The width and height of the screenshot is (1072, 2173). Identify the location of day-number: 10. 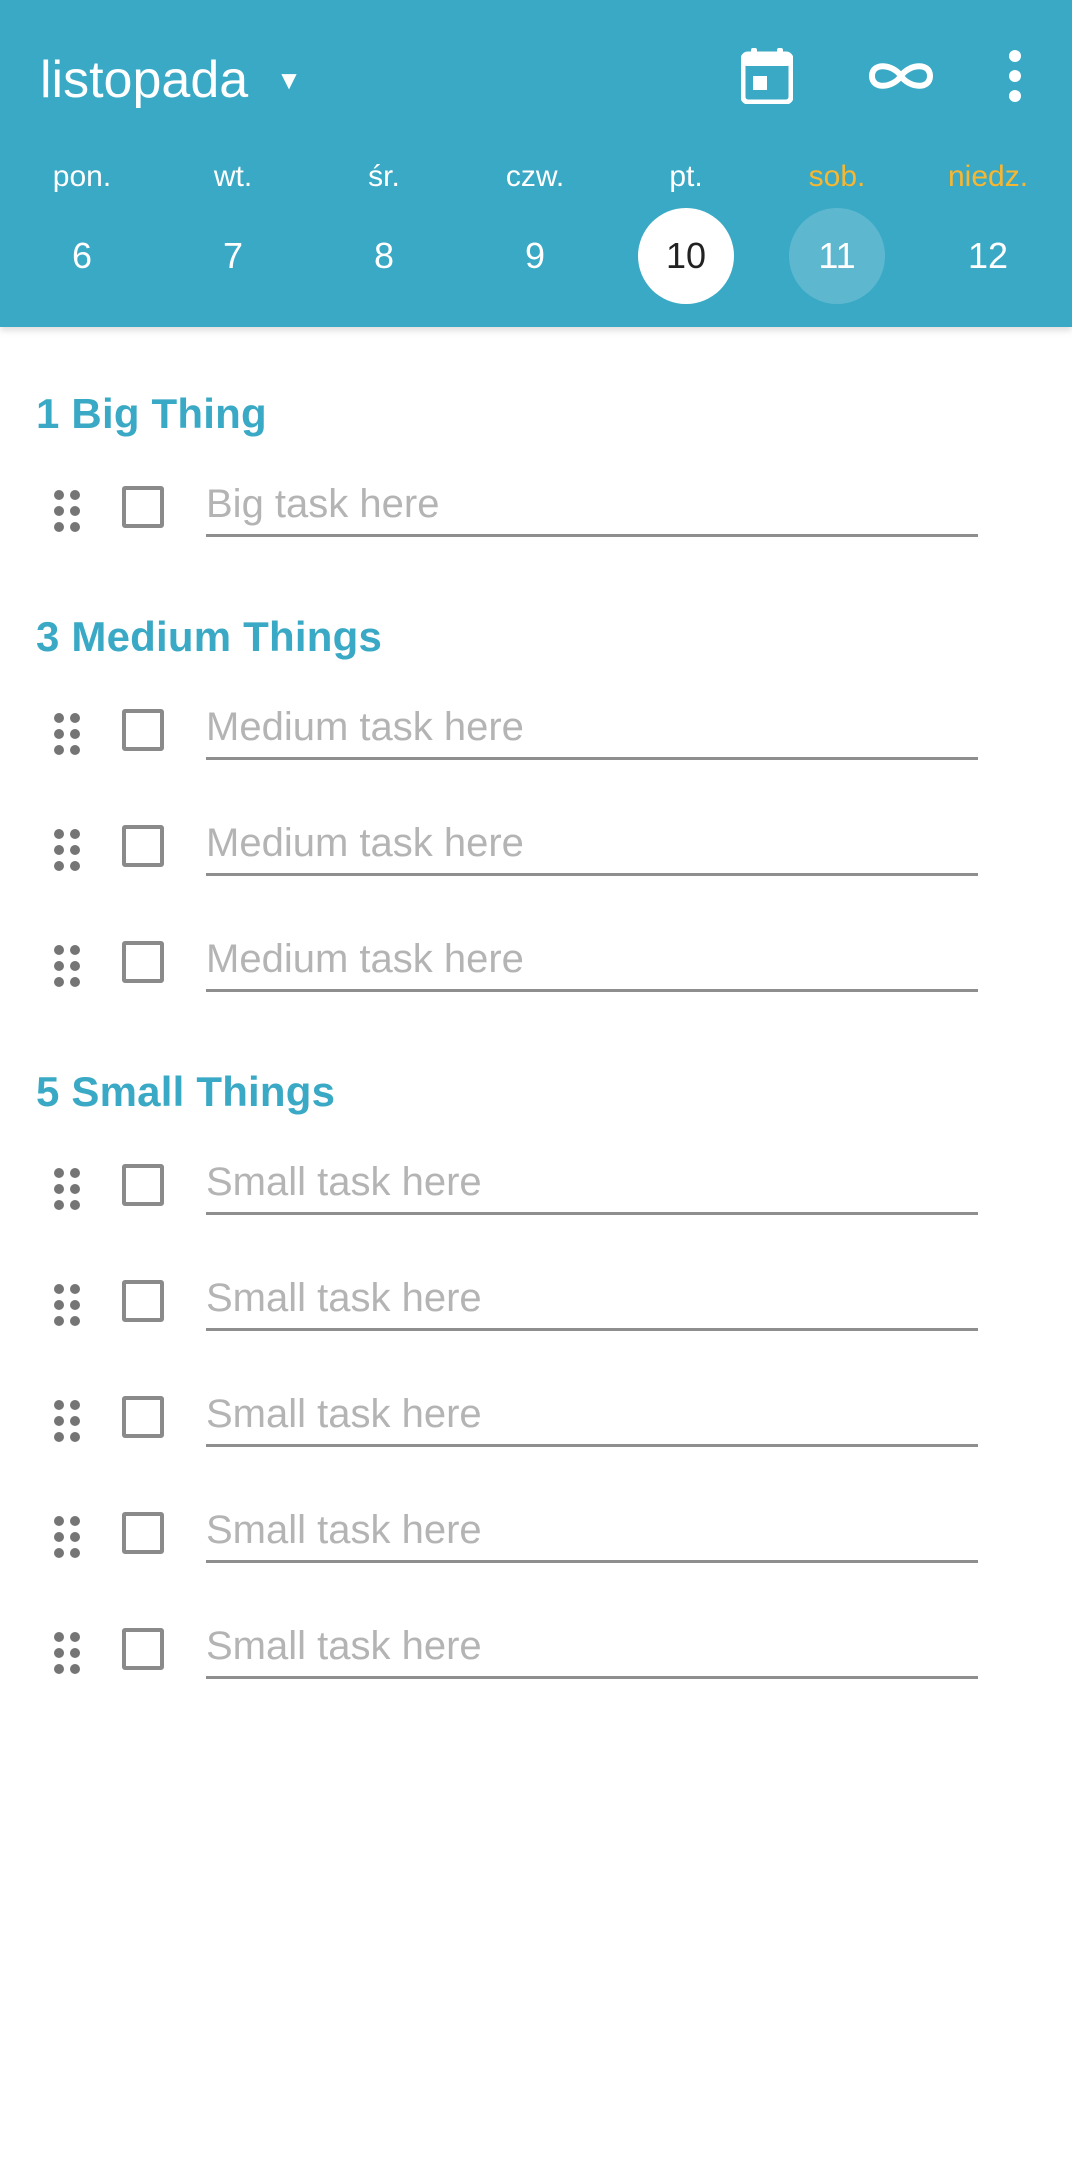
(686, 255).